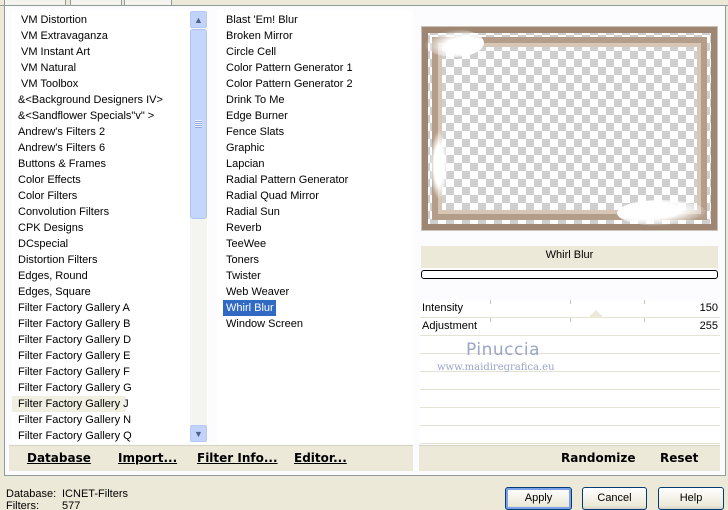  What do you see at coordinates (245, 148) in the screenshot?
I see `filter-list-item: Graphic` at bounding box center [245, 148].